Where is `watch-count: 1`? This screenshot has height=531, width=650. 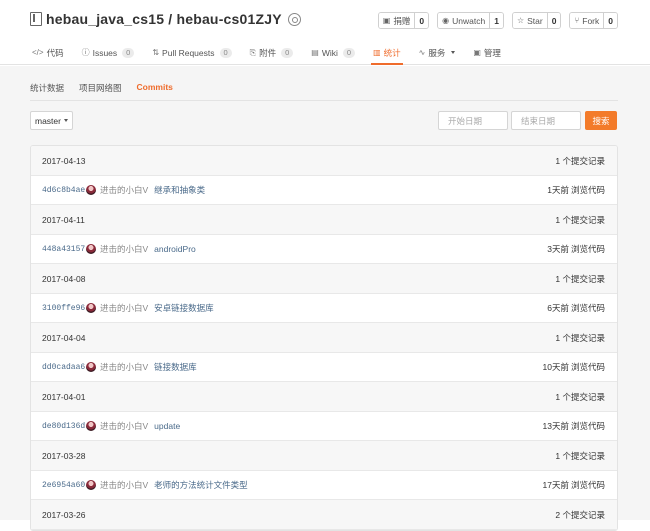 watch-count: 1 is located at coordinates (496, 20).